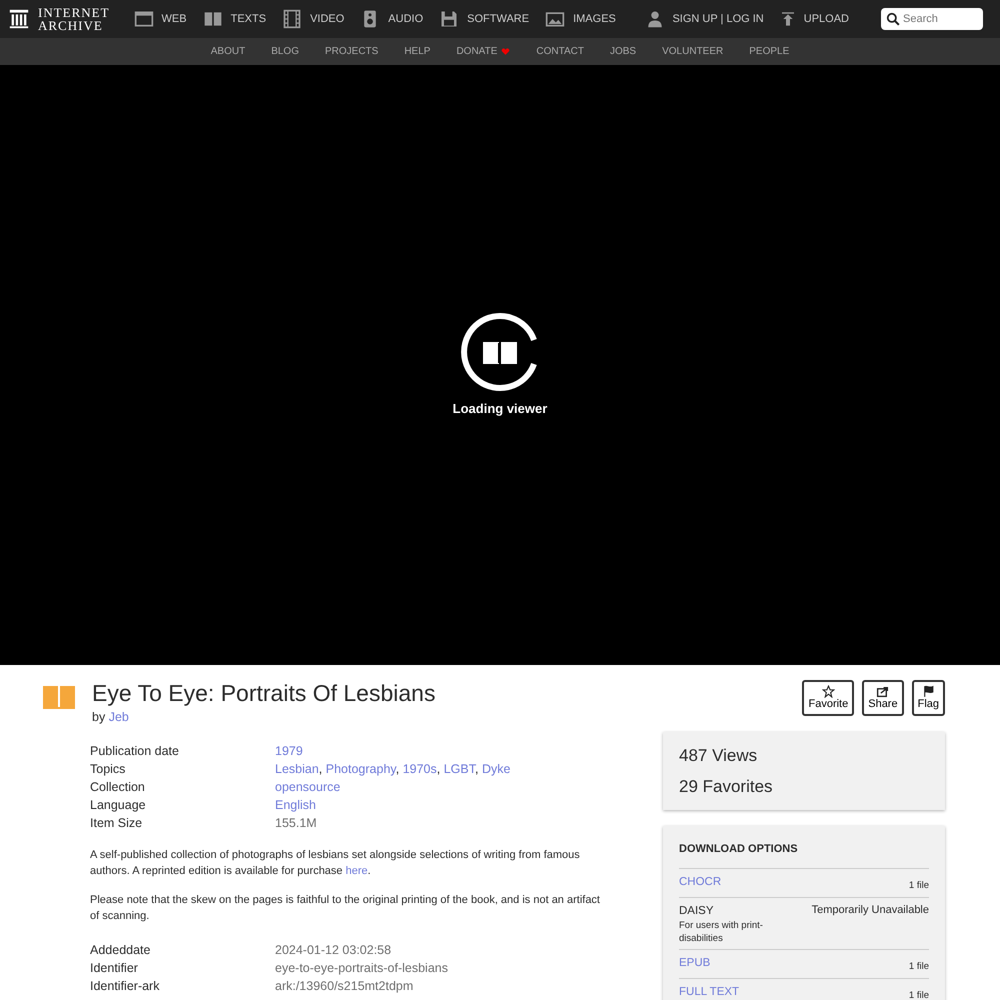  Describe the element at coordinates (928, 691) in the screenshot. I see `flag-icon` at that location.